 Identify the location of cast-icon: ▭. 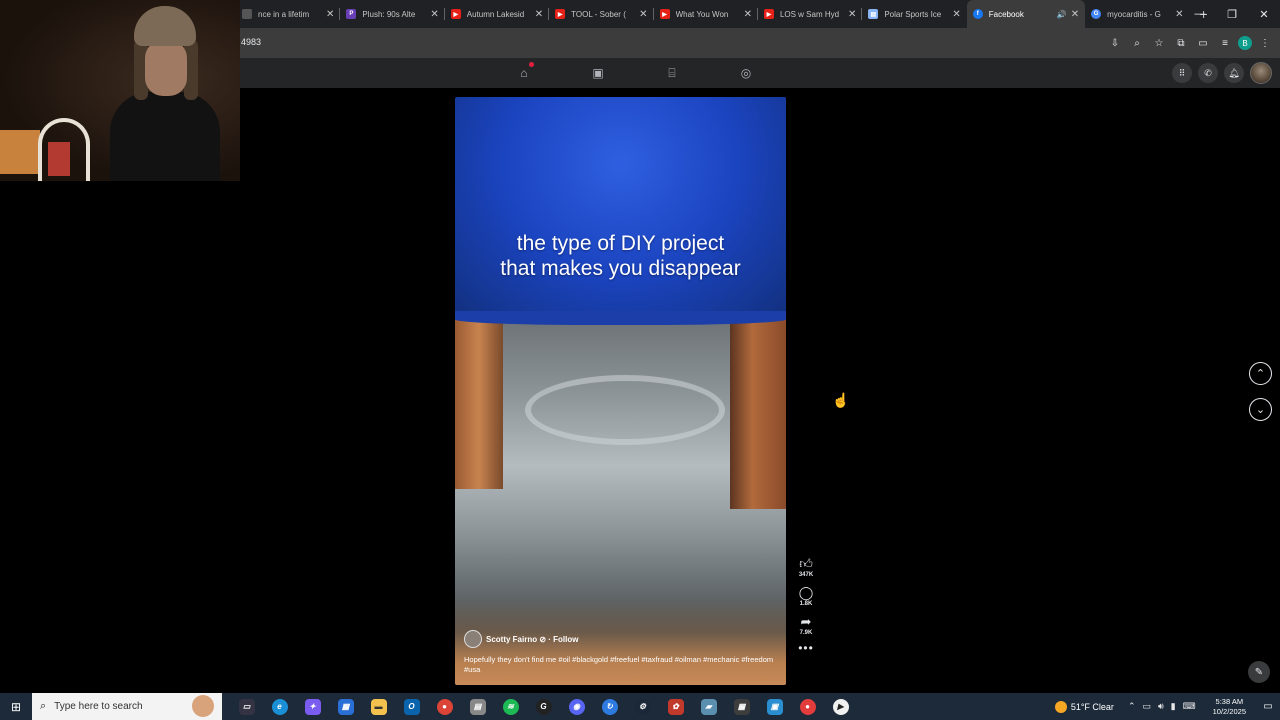
(1203, 43).